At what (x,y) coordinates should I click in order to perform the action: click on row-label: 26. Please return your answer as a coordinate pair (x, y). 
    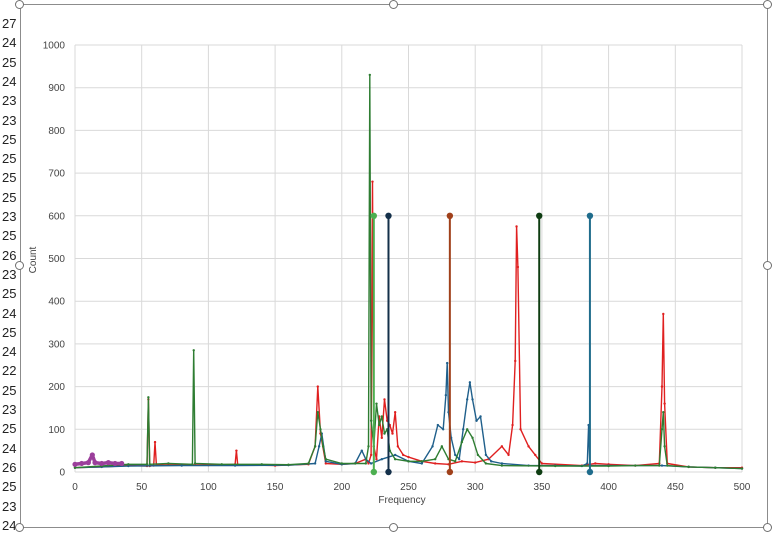
    Looking at the image, I should click on (9, 255).